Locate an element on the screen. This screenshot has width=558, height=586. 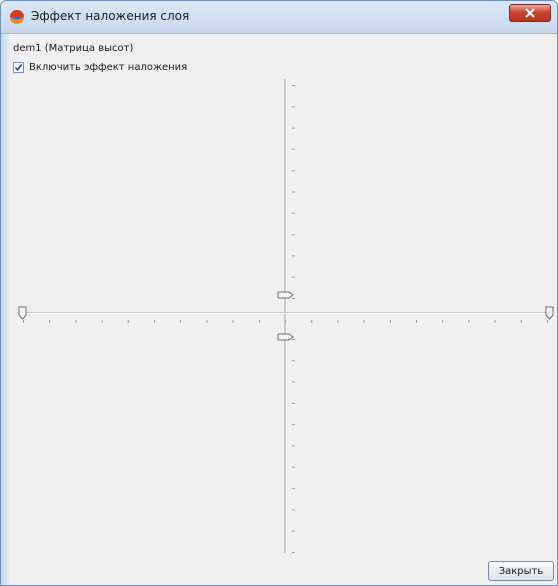
horizontal-right-slider-handle is located at coordinates (549, 313).